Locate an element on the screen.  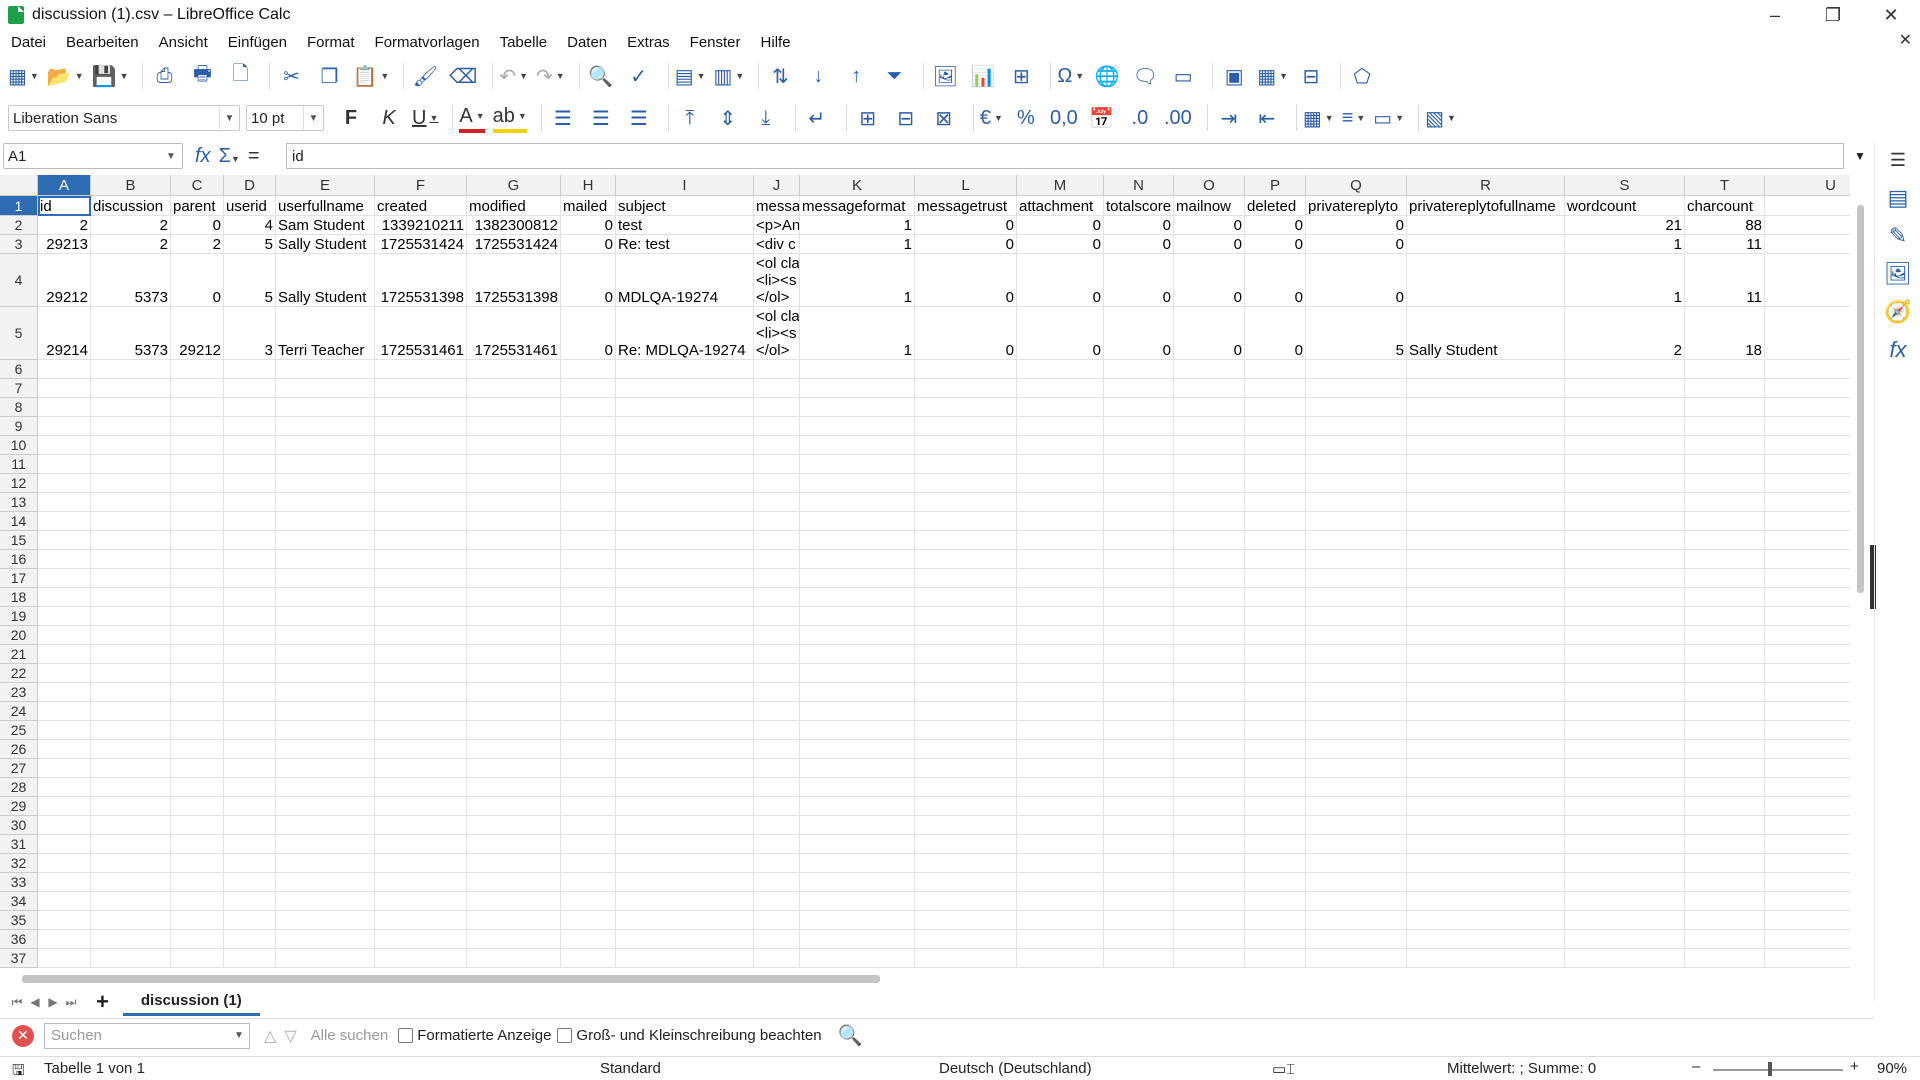
cell-n6 is located at coordinates (1139, 369).